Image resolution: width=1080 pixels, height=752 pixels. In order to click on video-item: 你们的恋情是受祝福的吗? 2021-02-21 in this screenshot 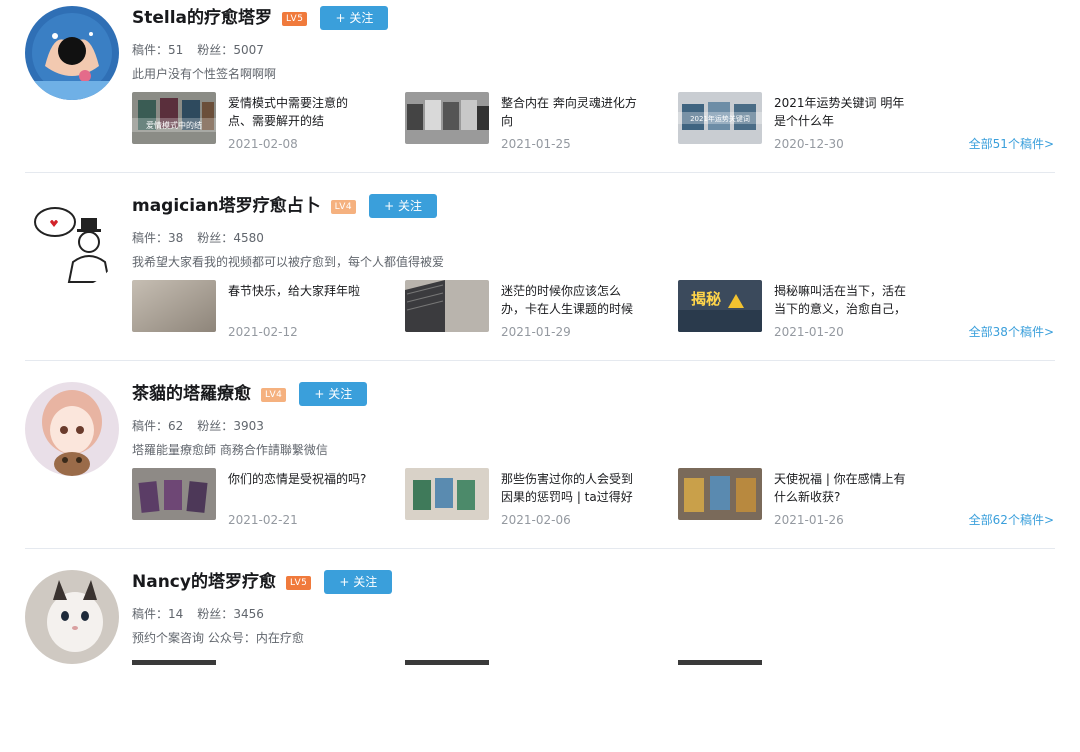, I will do `click(267, 497)`.